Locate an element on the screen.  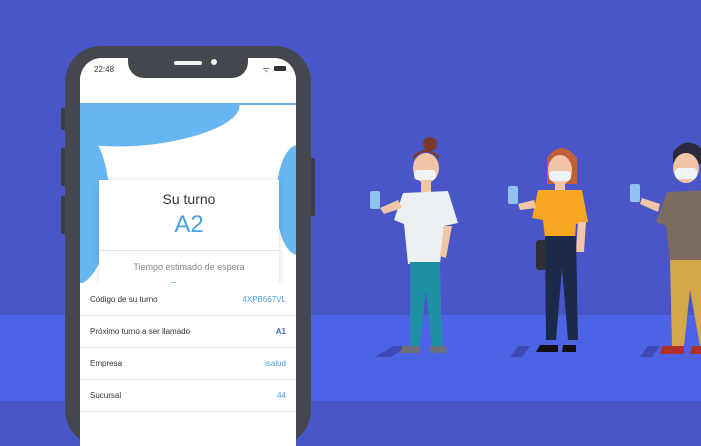
person-yellow-shirt is located at coordinates (548, 250).